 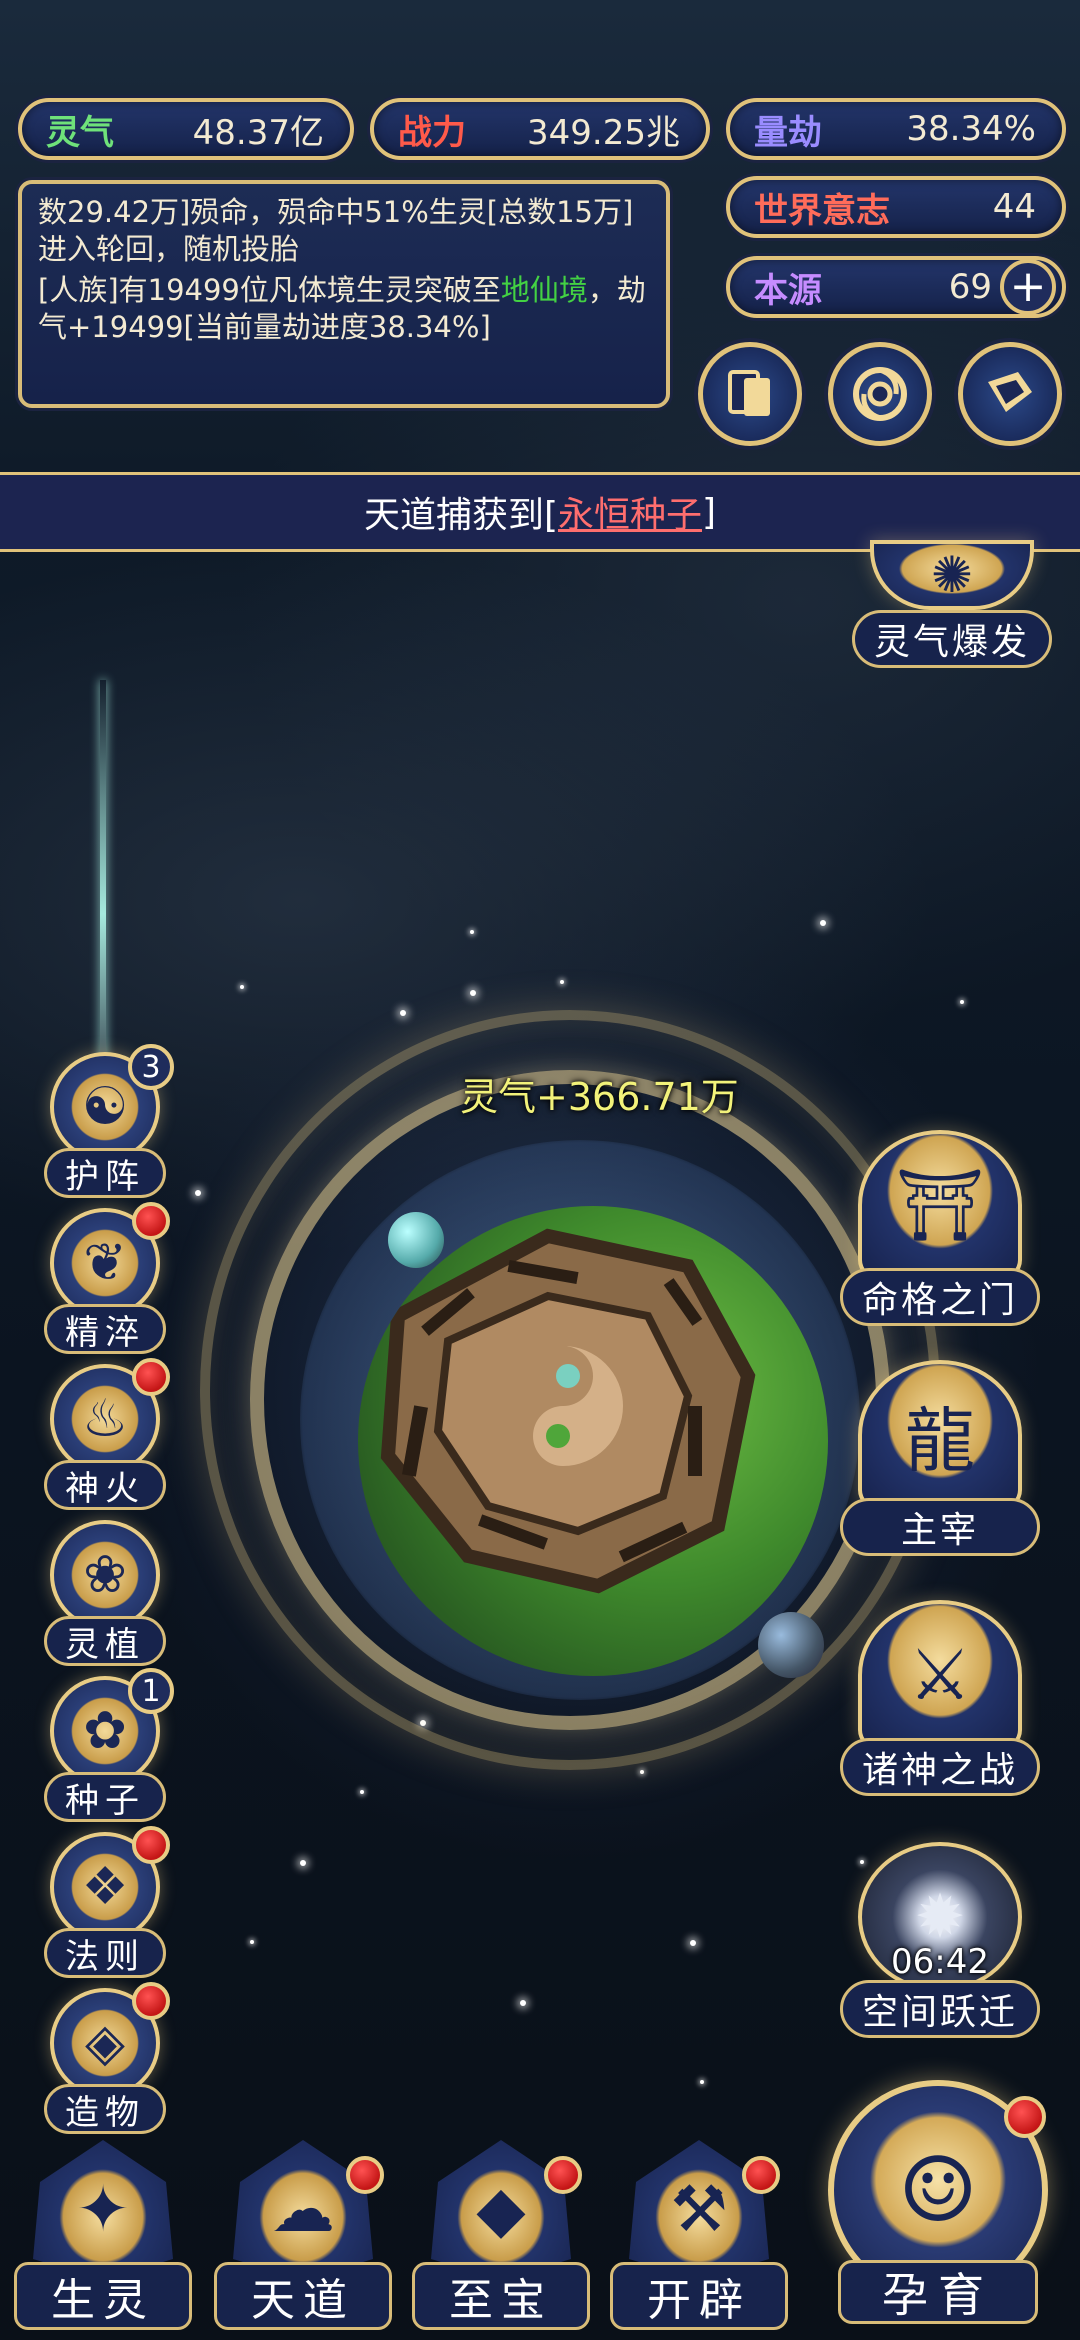 I want to click on zhanli-resource: 战力 349.25兆, so click(x=540, y=129).